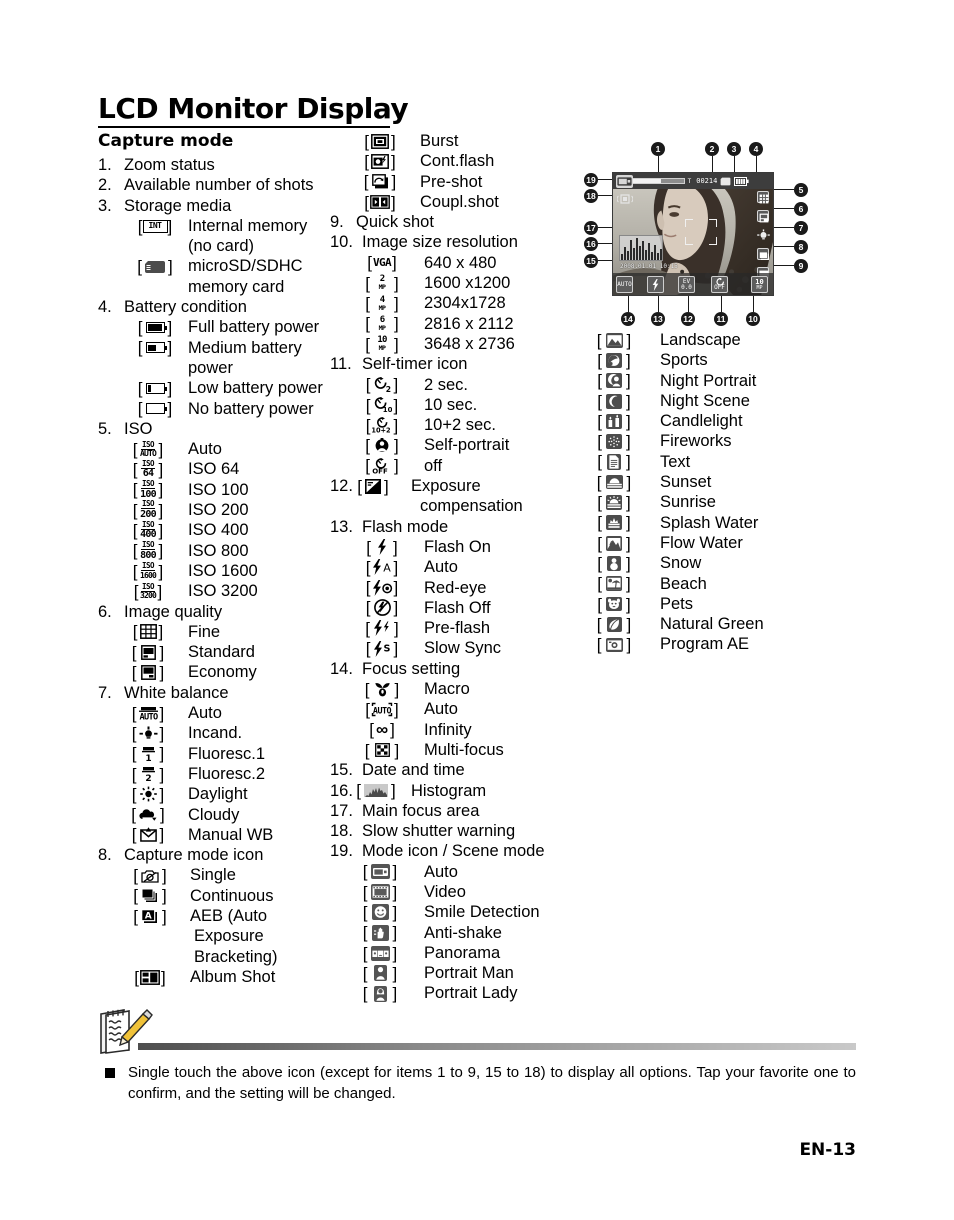 This screenshot has width=954, height=1220. Describe the element at coordinates (625, 201) in the screenshot. I see `slow-shutter-warning-icon` at that location.